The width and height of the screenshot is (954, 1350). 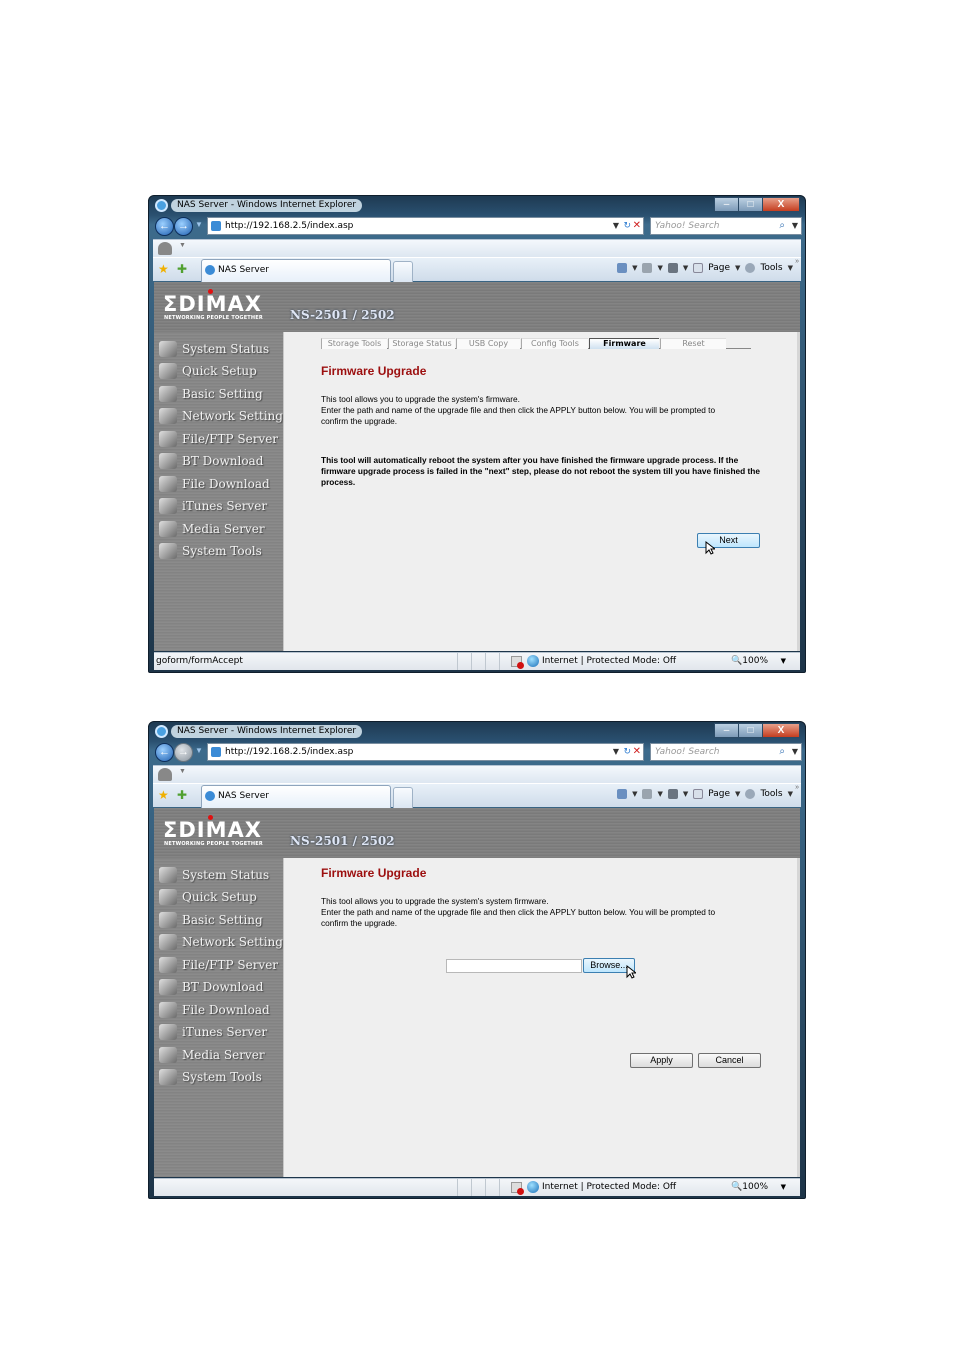 I want to click on page-icon, so click(x=216, y=226).